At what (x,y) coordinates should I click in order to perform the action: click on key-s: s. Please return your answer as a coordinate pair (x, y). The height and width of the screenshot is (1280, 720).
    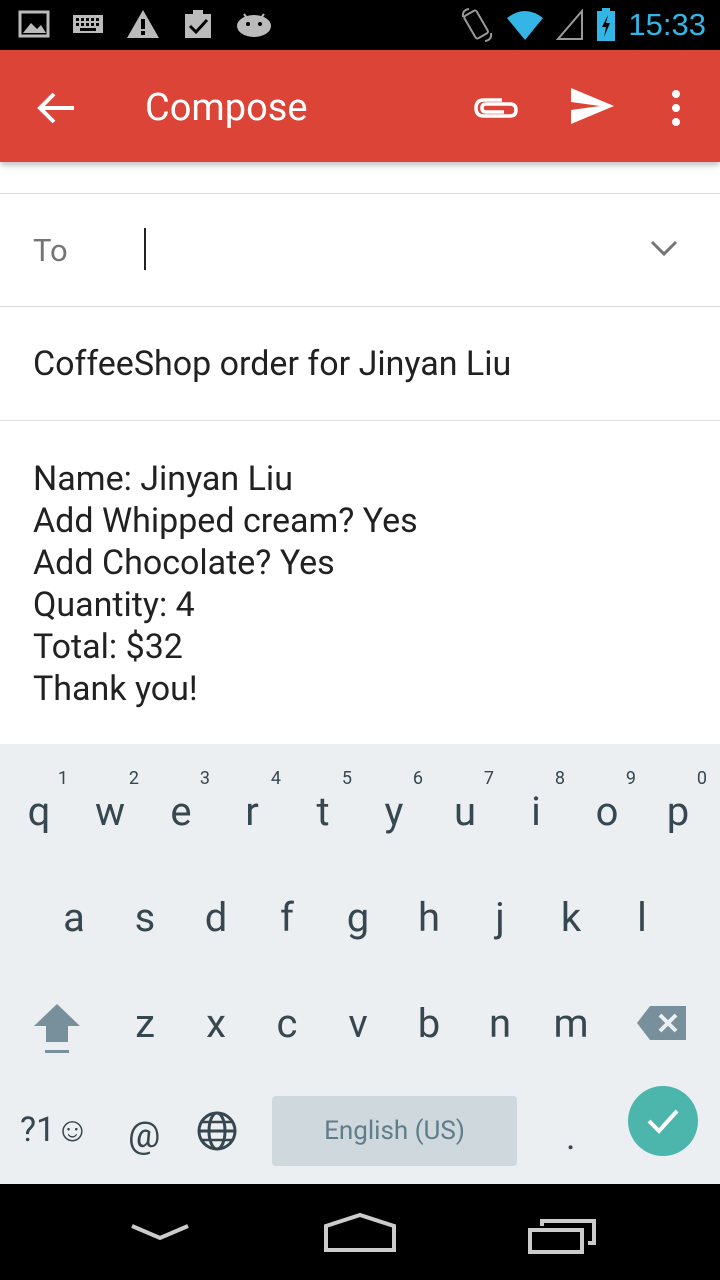
    Looking at the image, I should click on (145, 900).